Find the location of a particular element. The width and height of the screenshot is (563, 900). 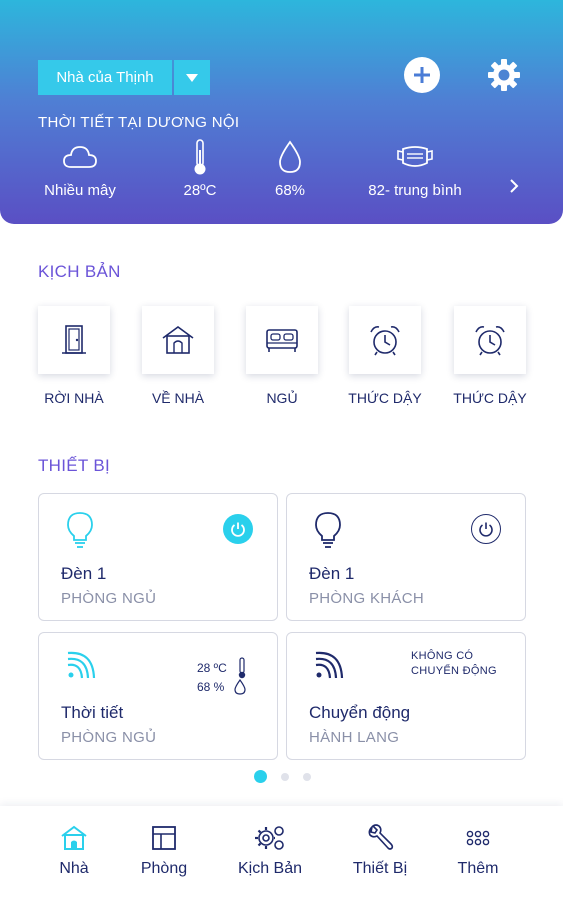

nav-label: Thêm is located at coordinates (478, 868).